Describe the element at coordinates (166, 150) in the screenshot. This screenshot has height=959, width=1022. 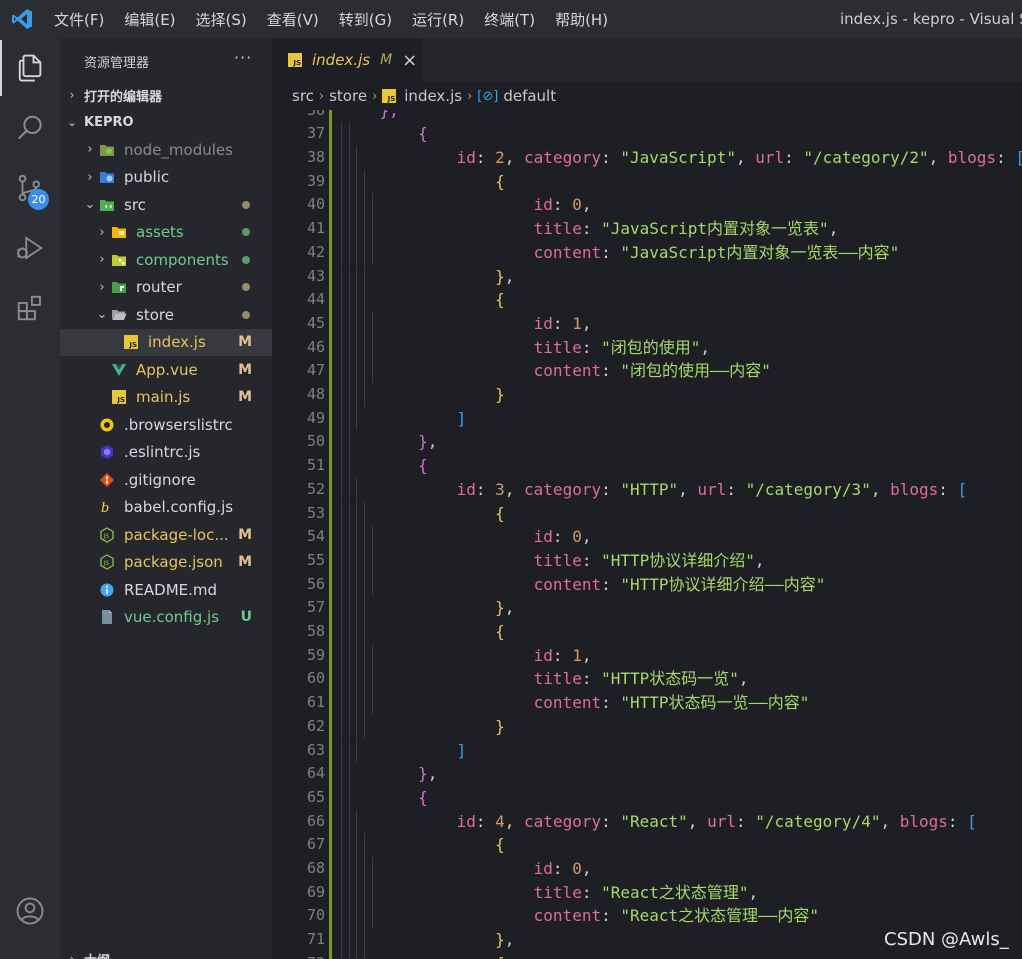
I see `tree-item: › node_modules` at that location.